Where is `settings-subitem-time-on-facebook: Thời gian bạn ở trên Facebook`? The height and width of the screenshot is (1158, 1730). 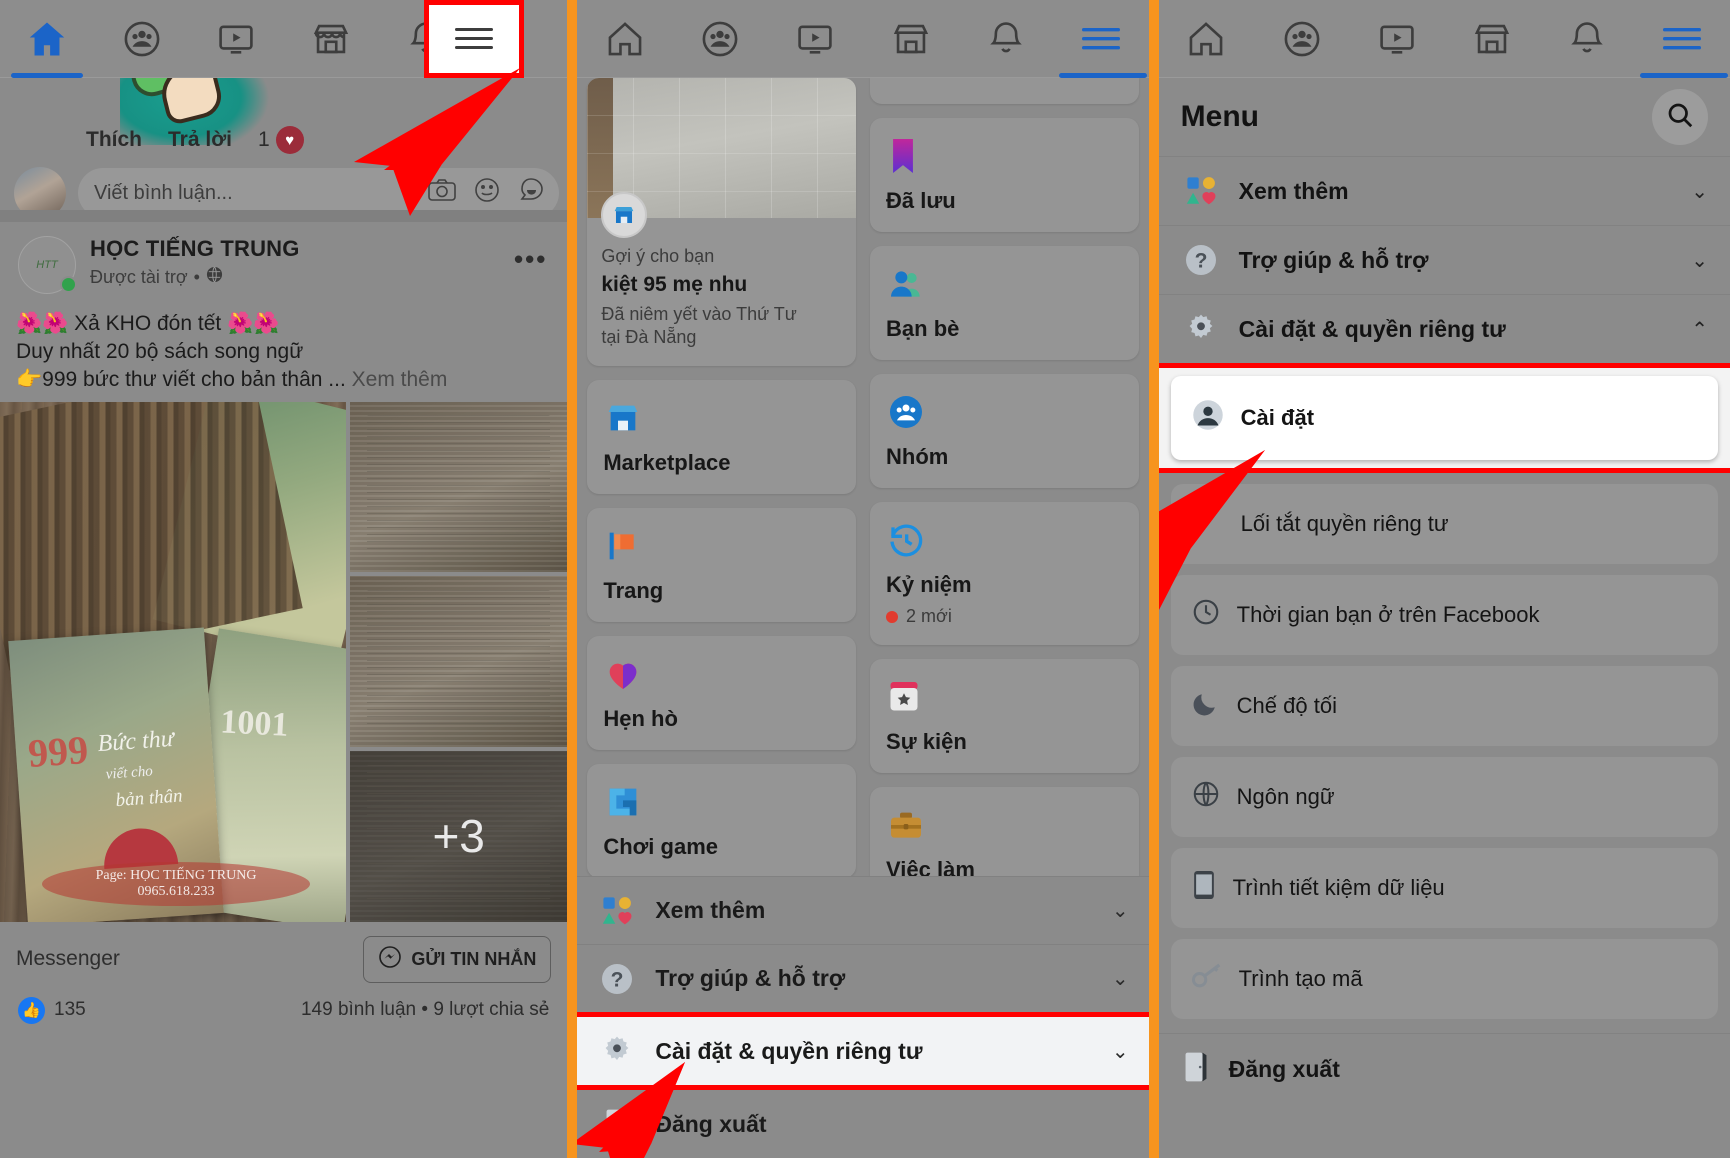
settings-subitem-time-on-facebook: Thời gian bạn ở trên Facebook is located at coordinates (1444, 615).